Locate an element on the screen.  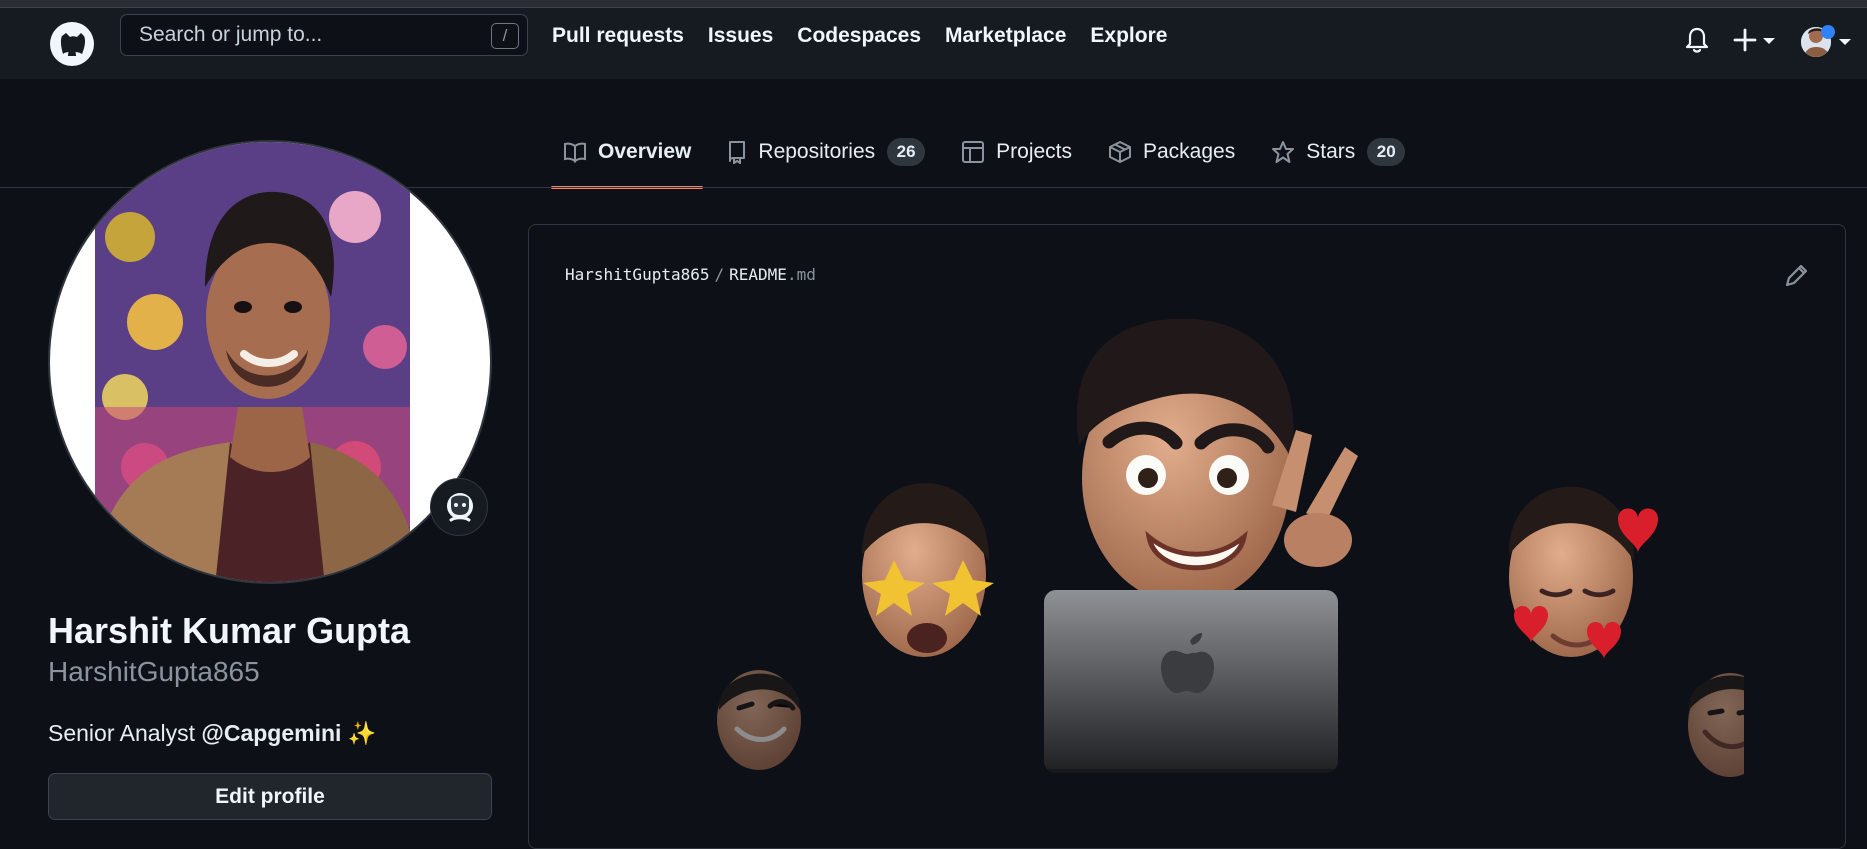
tab-projects-label: Projects is located at coordinates (1034, 151).